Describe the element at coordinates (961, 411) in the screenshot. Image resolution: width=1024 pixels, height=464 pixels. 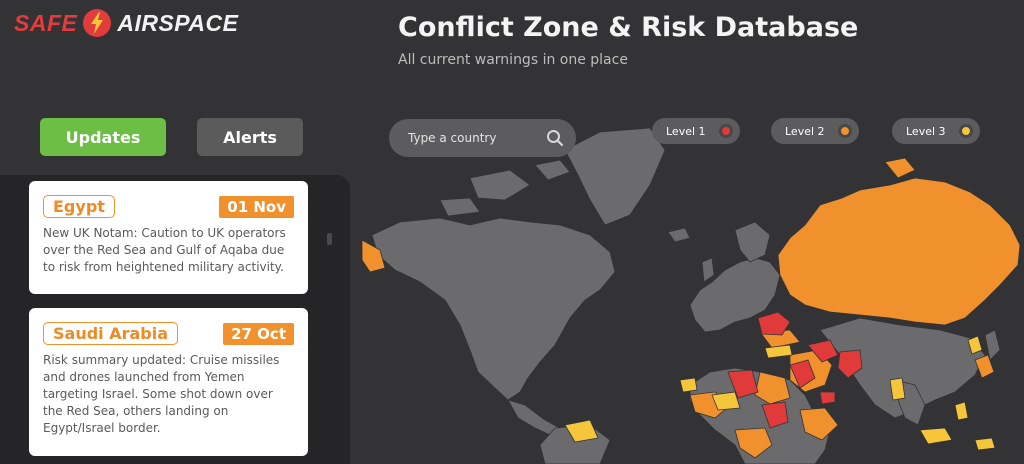
I see `region-philippines` at that location.